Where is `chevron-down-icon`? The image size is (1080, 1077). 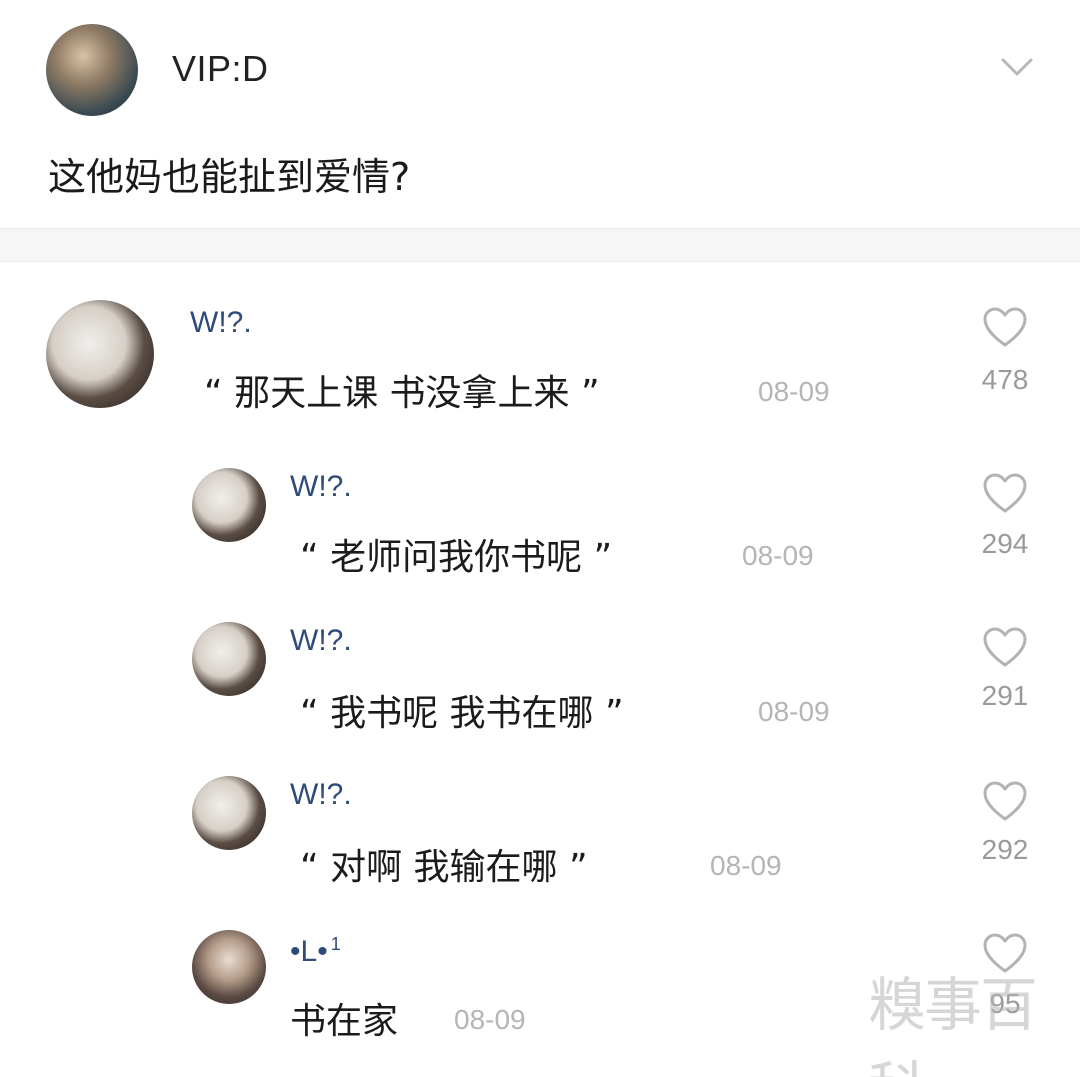
chevron-down-icon is located at coordinates (1017, 67).